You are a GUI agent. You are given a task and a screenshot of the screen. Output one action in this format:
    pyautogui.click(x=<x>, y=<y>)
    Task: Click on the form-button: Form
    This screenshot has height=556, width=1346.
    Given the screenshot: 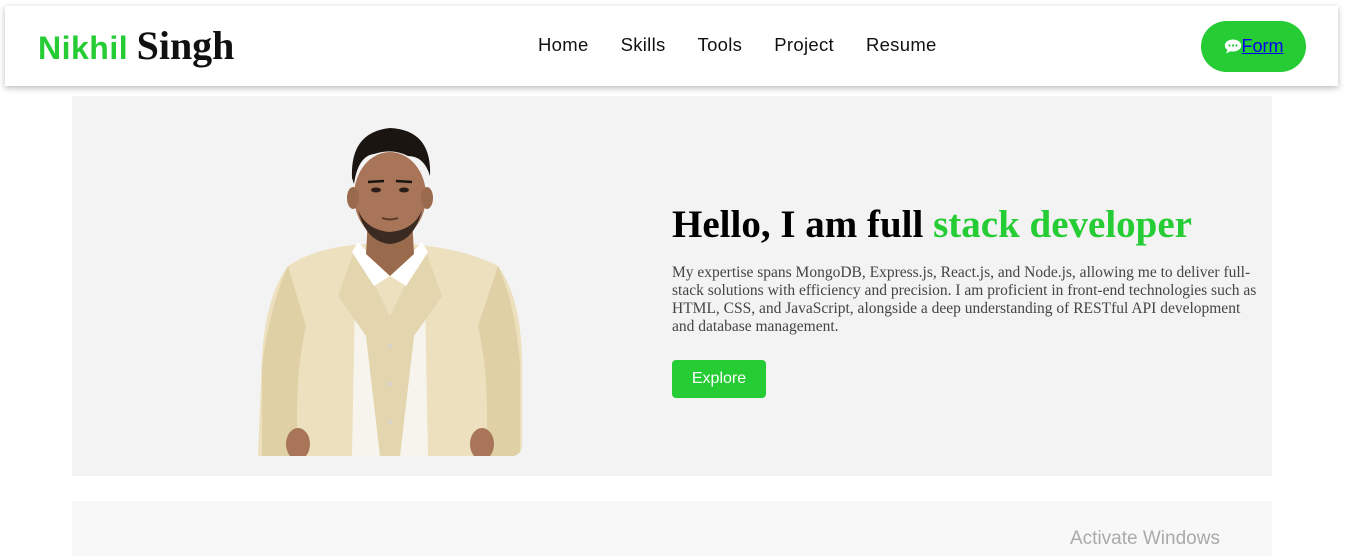 What is the action you would take?
    pyautogui.click(x=1253, y=46)
    